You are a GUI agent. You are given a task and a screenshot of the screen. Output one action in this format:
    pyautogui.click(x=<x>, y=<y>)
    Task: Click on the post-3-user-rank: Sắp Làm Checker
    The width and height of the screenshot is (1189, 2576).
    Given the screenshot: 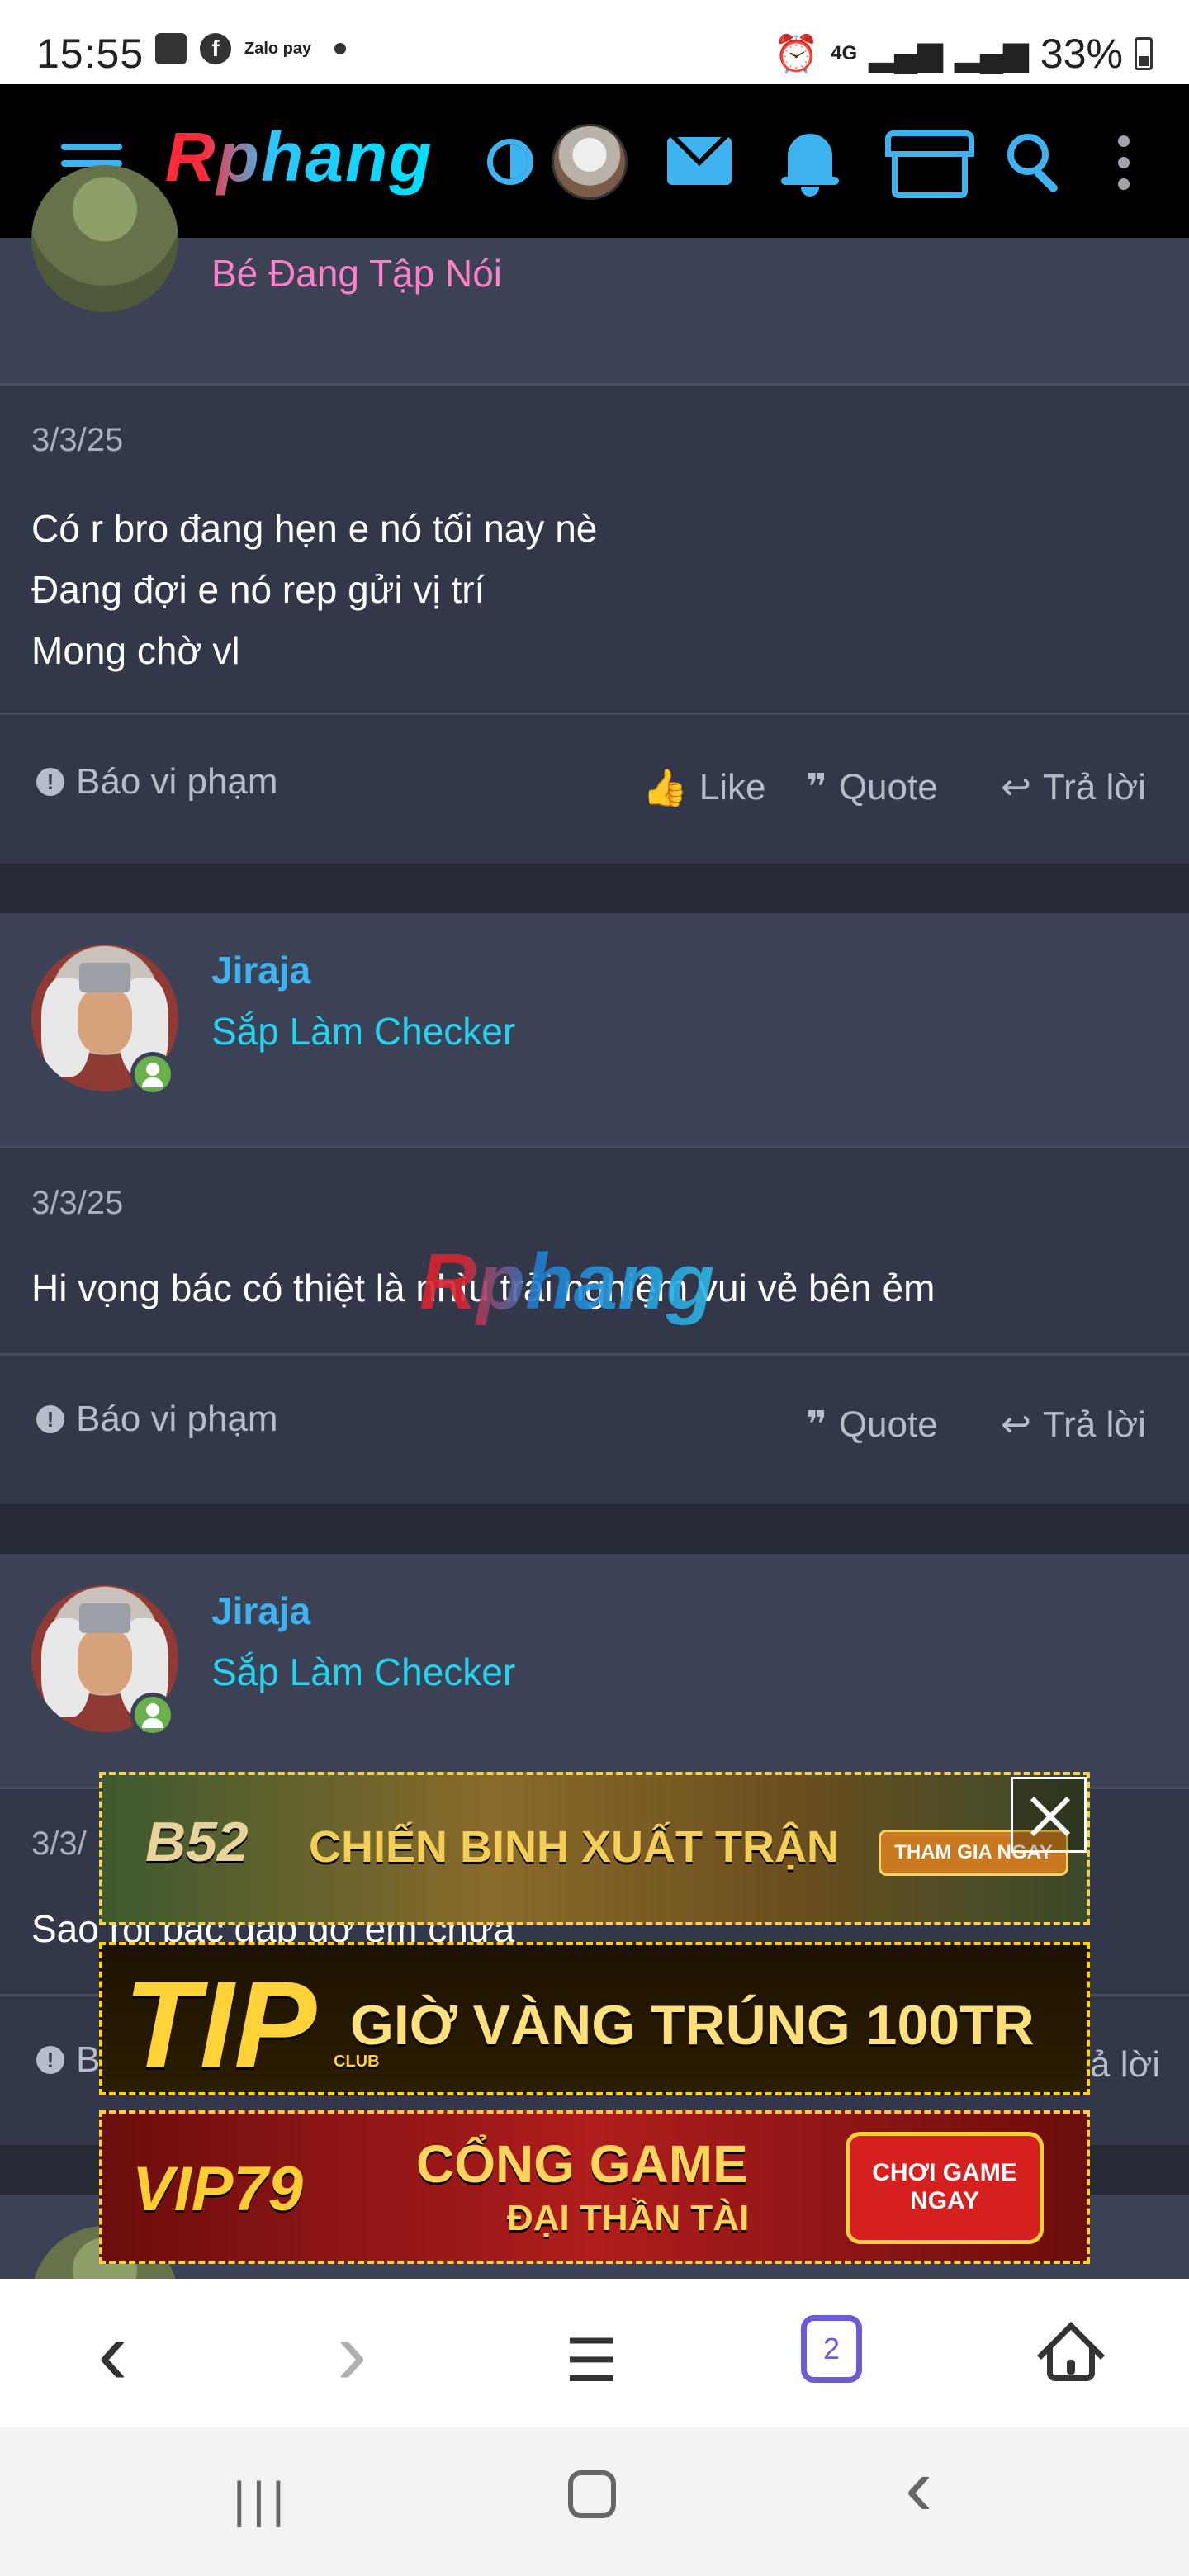 What is the action you would take?
    pyautogui.click(x=363, y=1671)
    